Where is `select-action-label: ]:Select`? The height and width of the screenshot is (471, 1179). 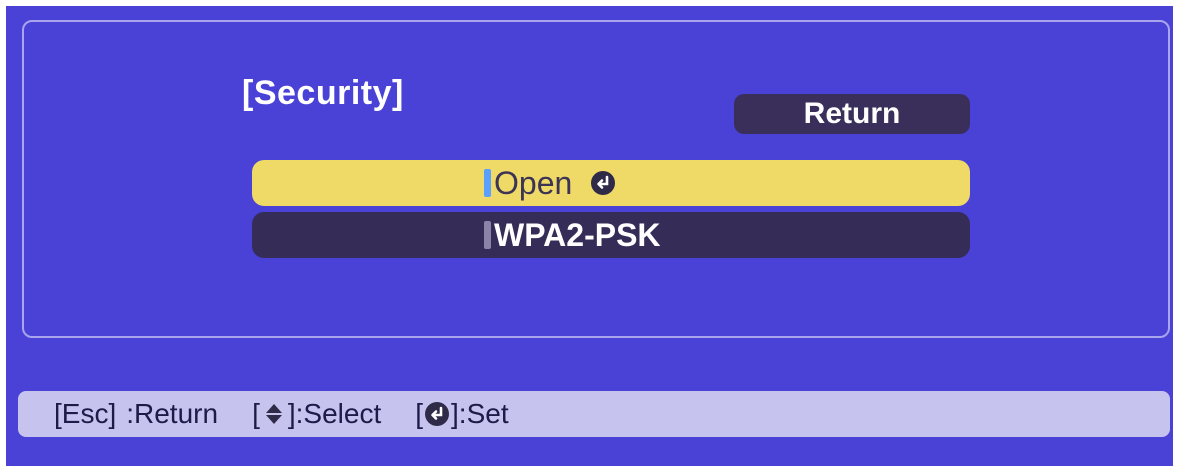
select-action-label: ]:Select is located at coordinates (334, 413).